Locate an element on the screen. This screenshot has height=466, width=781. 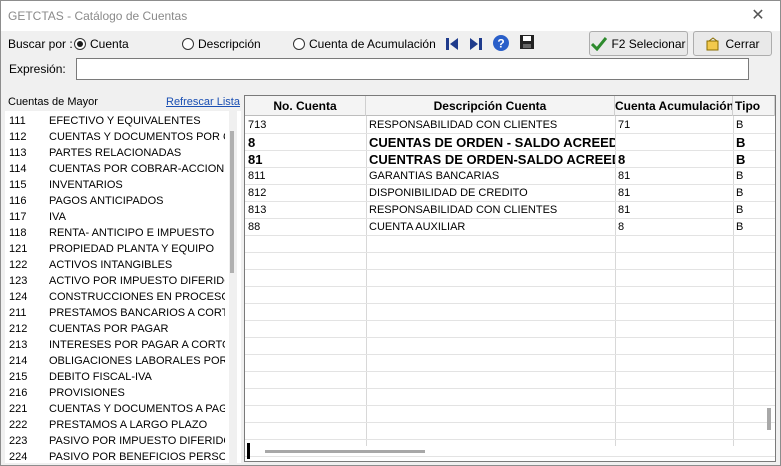
list-item-description: INTERESES POR PAGAR A CORTO P is located at coordinates (137, 345).